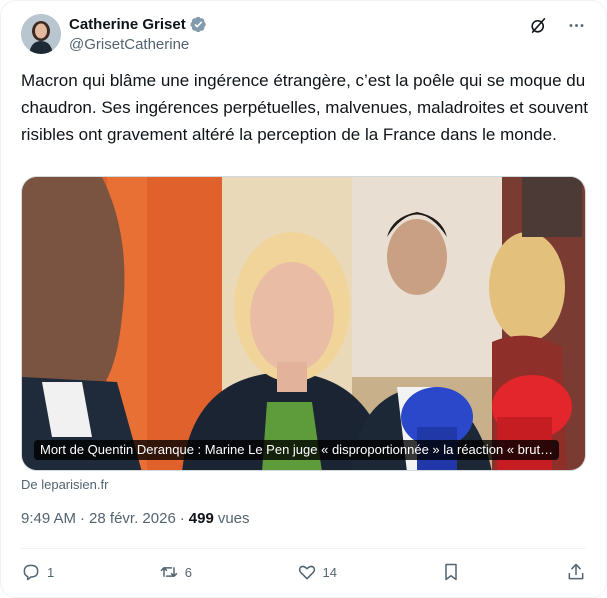 The height and width of the screenshot is (598, 607). I want to click on like-count: 14, so click(329, 572).